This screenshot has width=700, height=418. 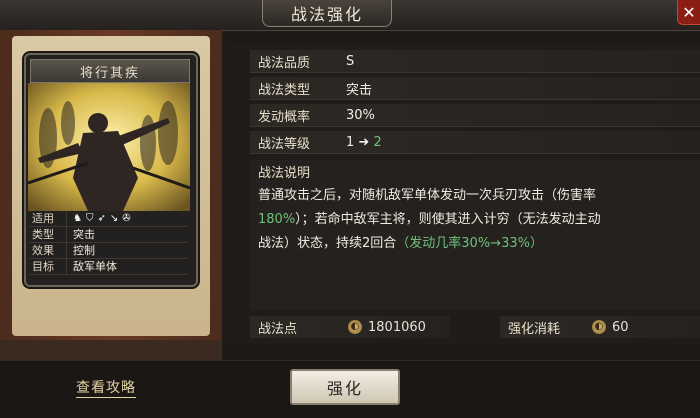 I want to click on arrow-right-icon: ➜, so click(x=364, y=142).